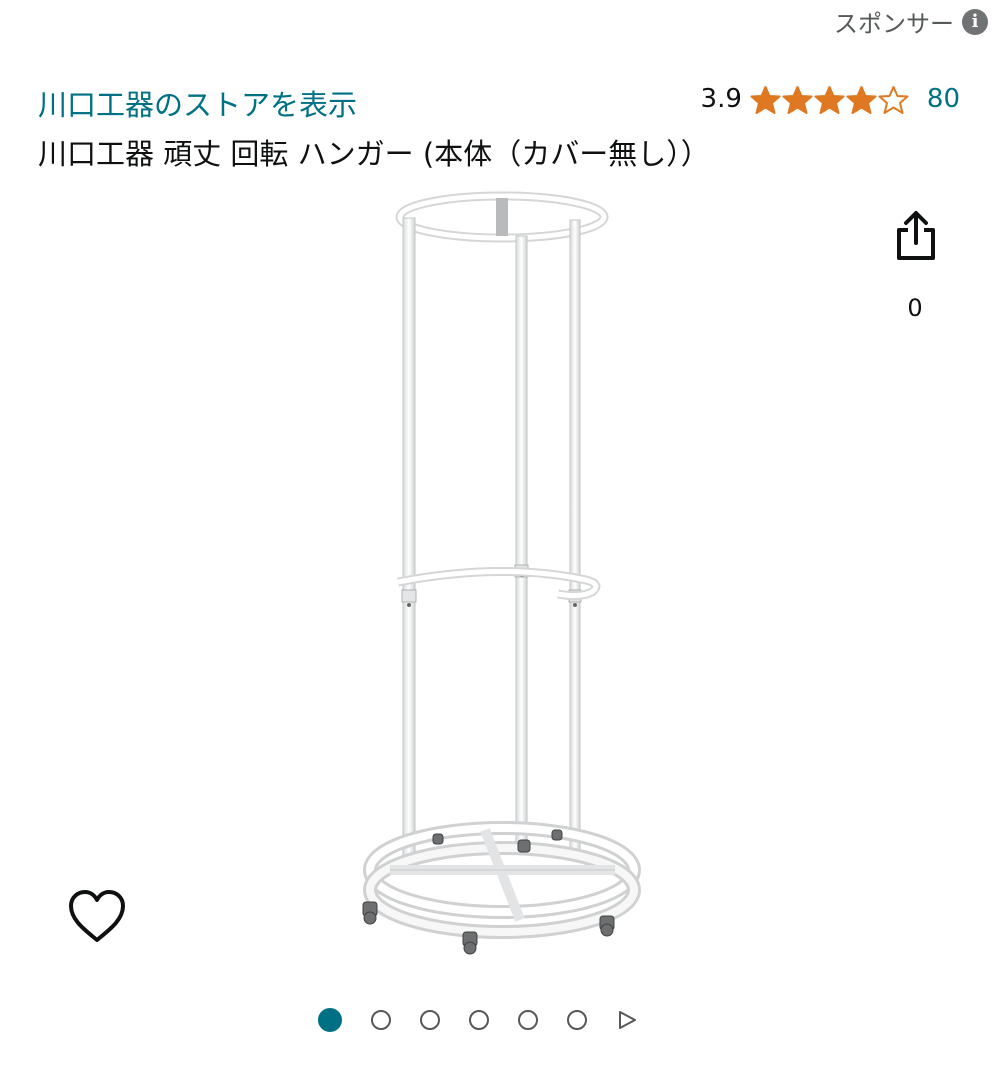  Describe the element at coordinates (721, 99) in the screenshot. I see `rating-score: 3.9` at that location.